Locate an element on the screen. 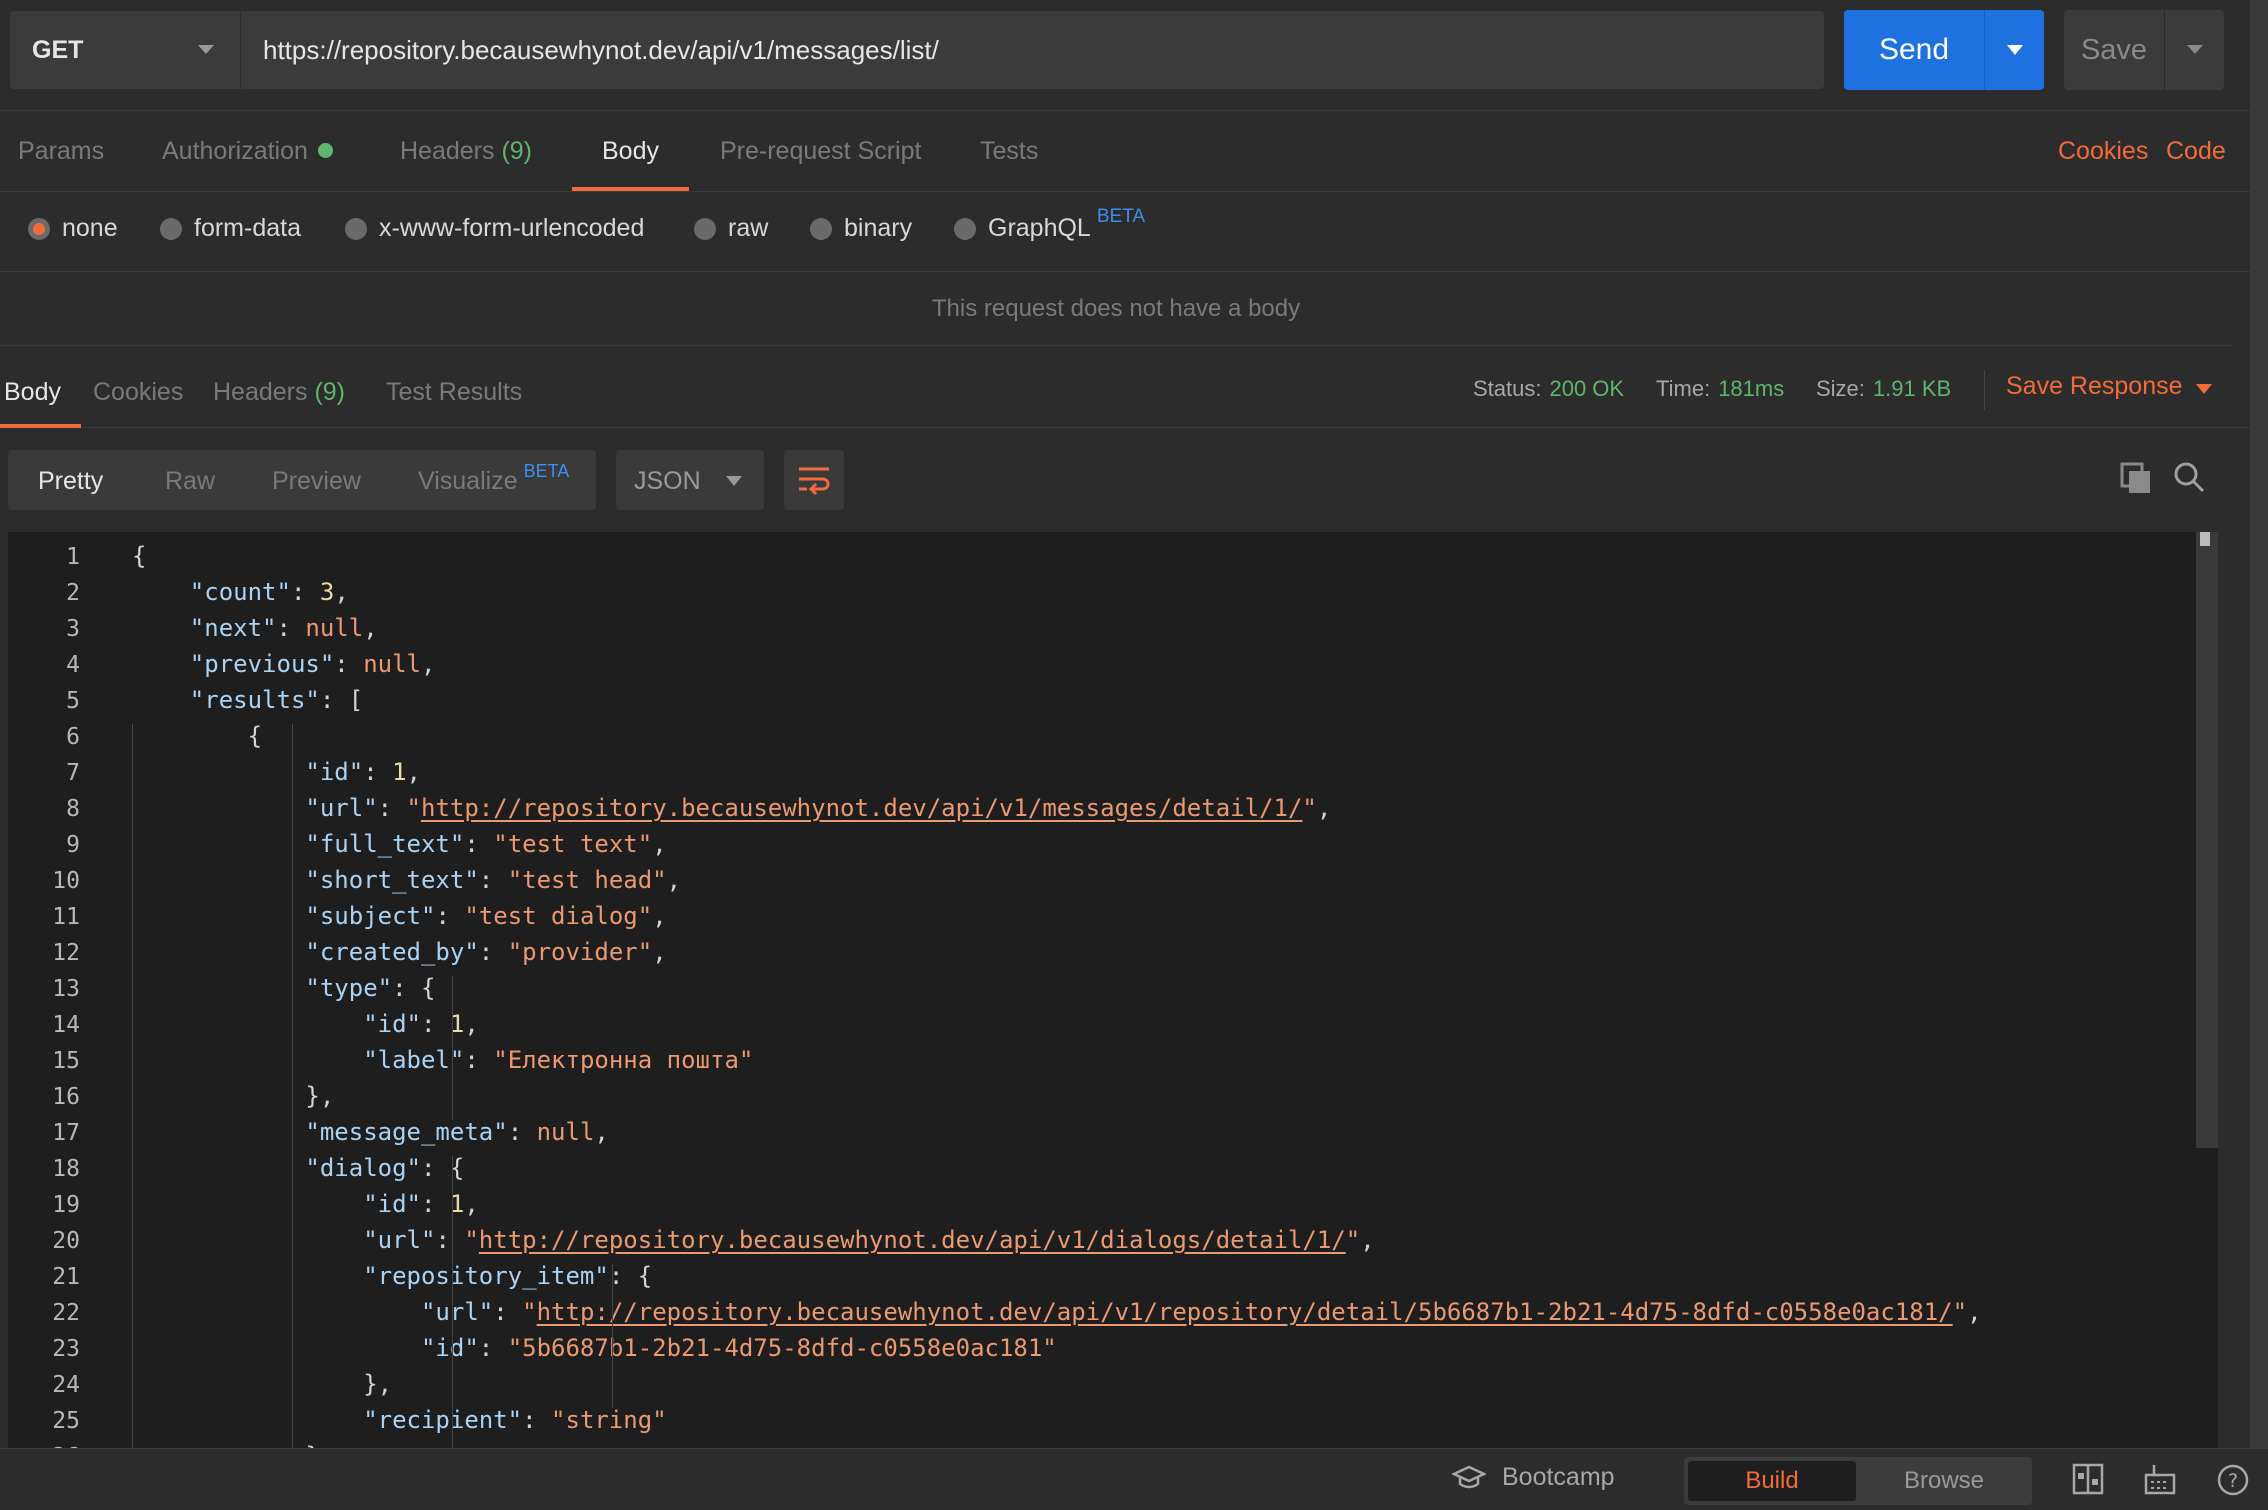 This screenshot has height=1510, width=2268. radio-graphql: GraphQL BETA is located at coordinates (1049, 224).